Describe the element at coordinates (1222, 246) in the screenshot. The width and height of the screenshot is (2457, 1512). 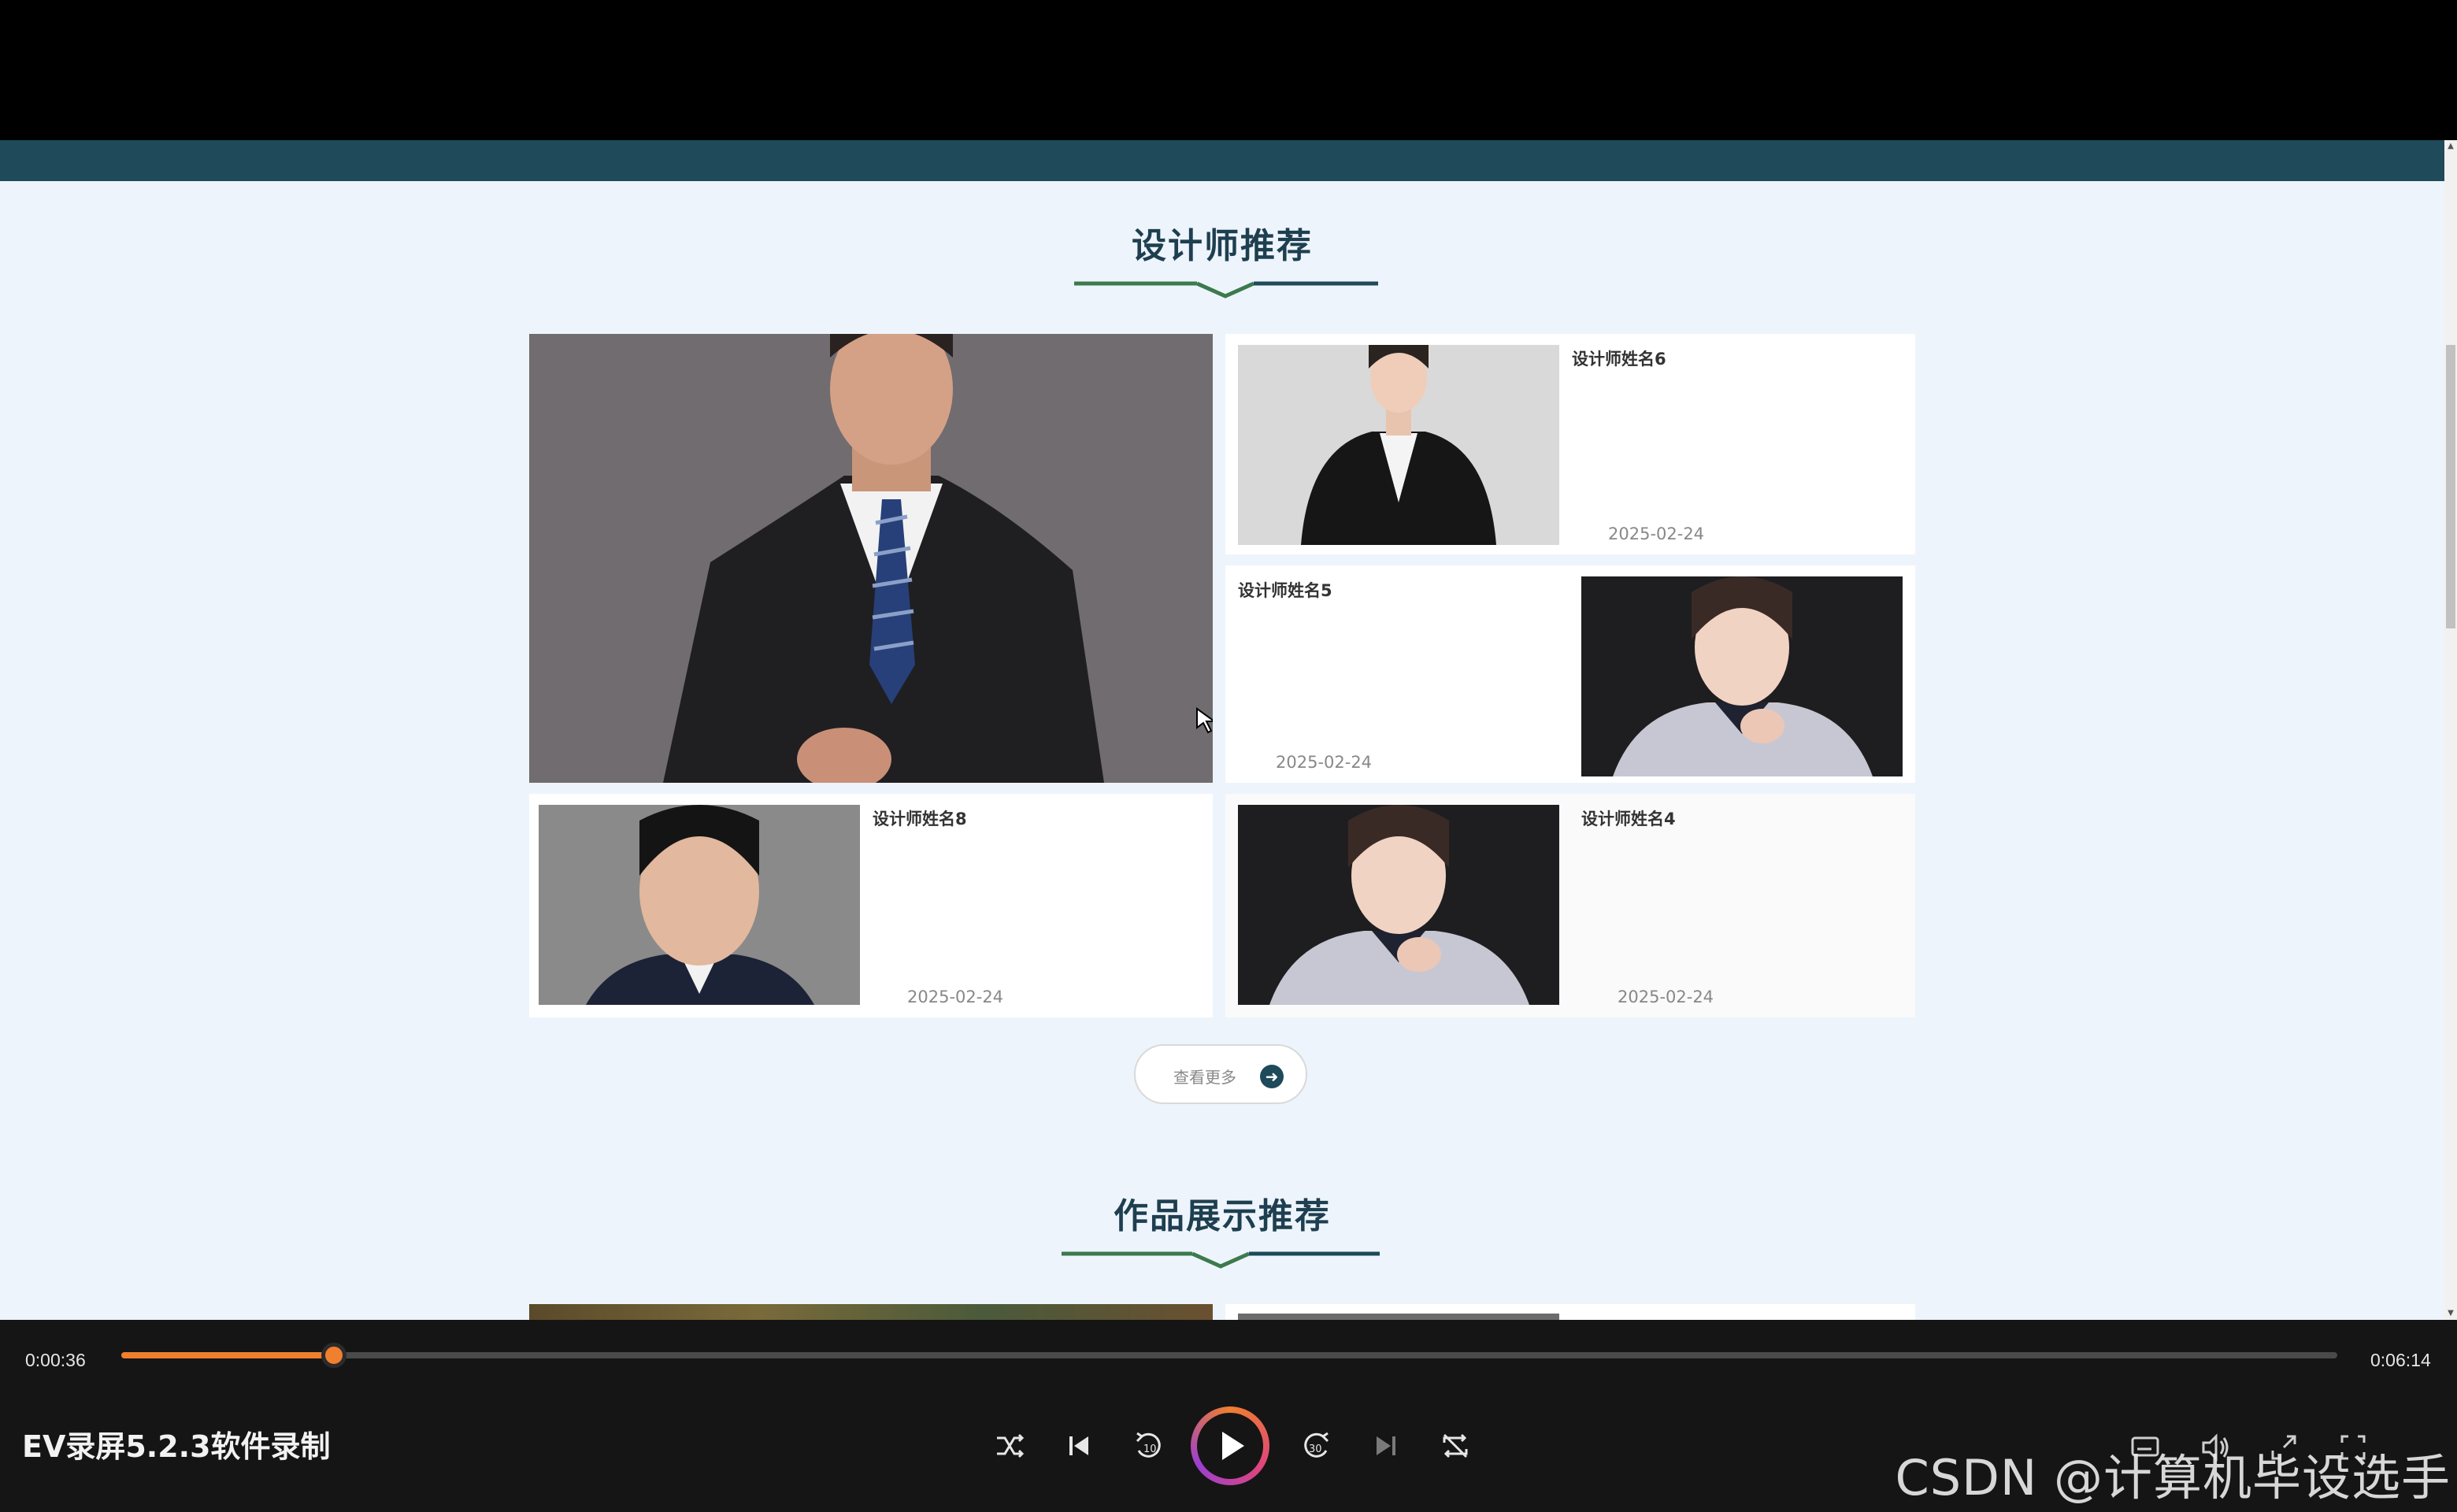
I see `section-title-designers: 设计师推荐` at that location.